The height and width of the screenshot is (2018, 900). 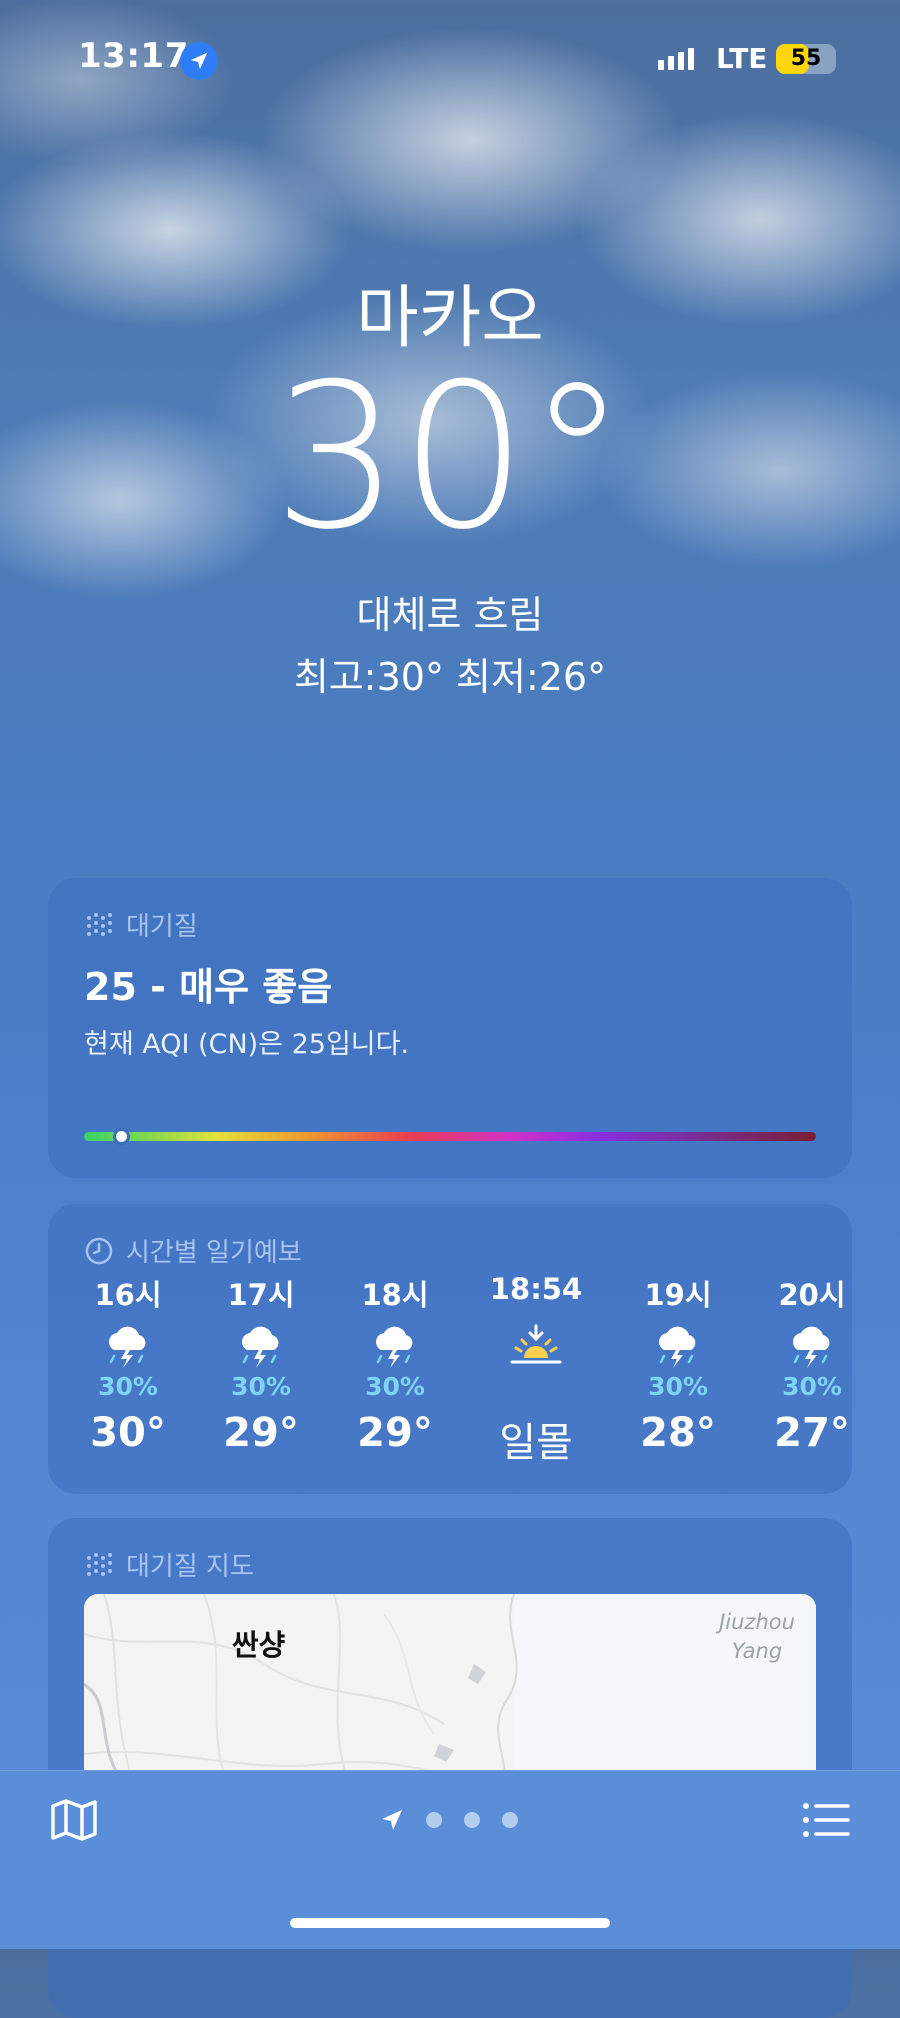 I want to click on hourly-item: 20시 30% 27°, so click(x=812, y=1364).